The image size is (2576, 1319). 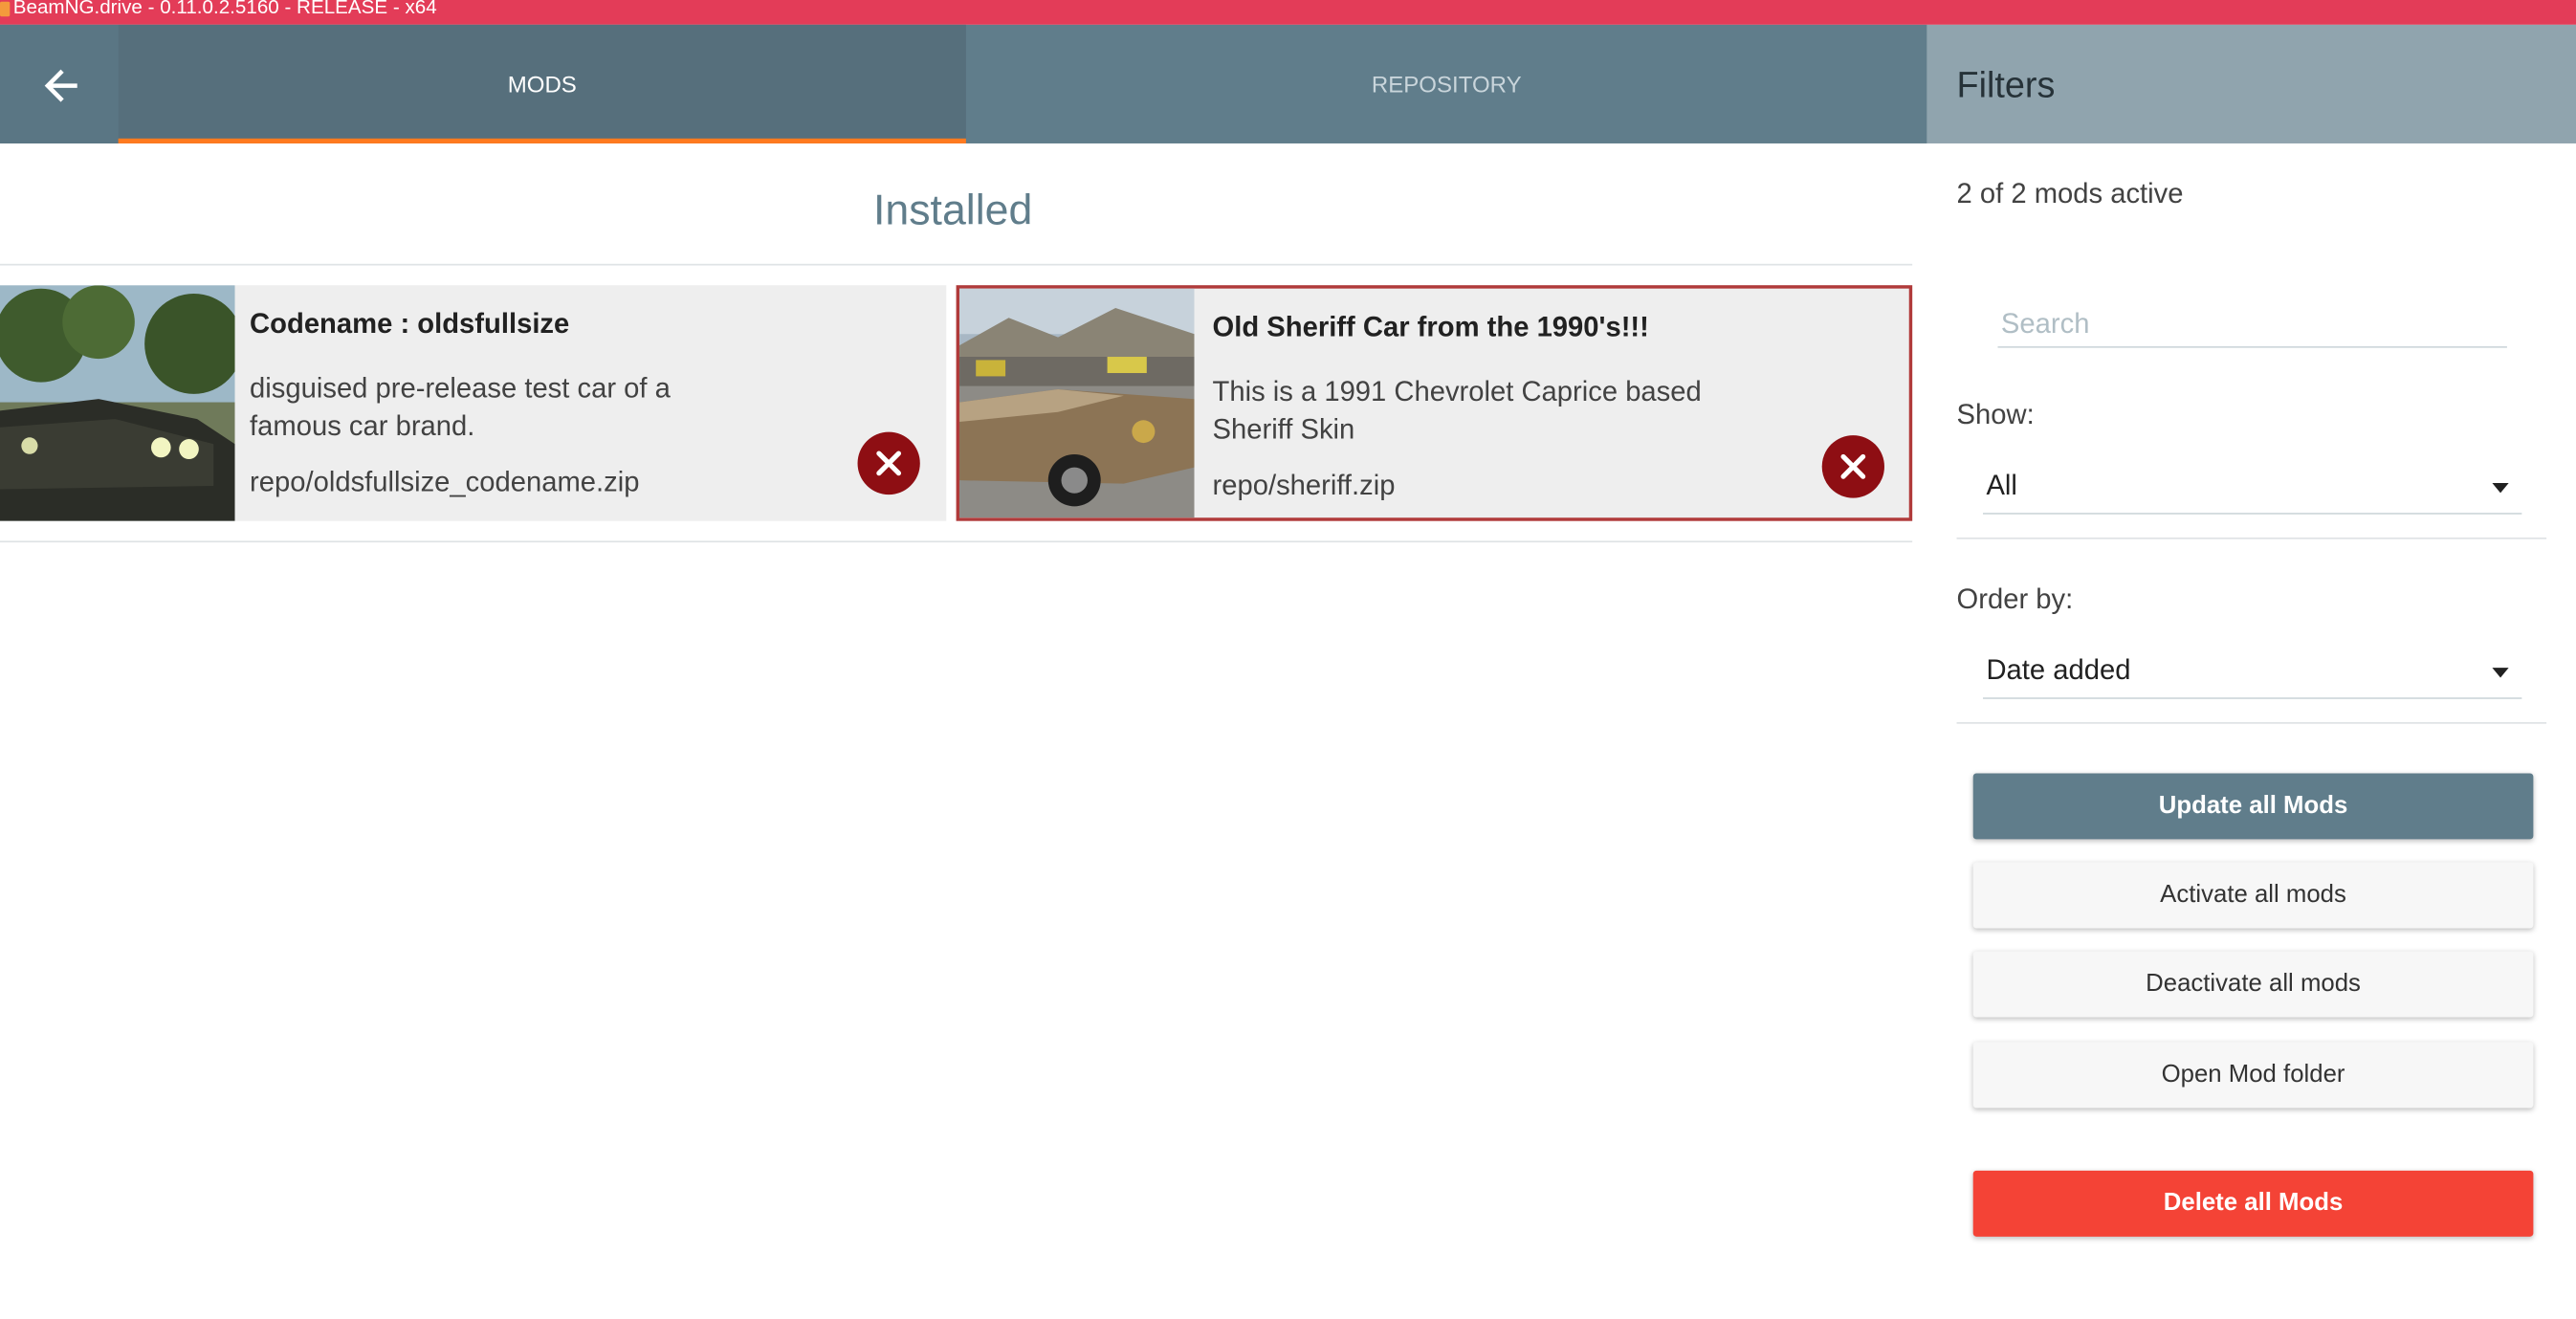 What do you see at coordinates (2253, 806) in the screenshot?
I see `update-all-mods-button: Update all Mods` at bounding box center [2253, 806].